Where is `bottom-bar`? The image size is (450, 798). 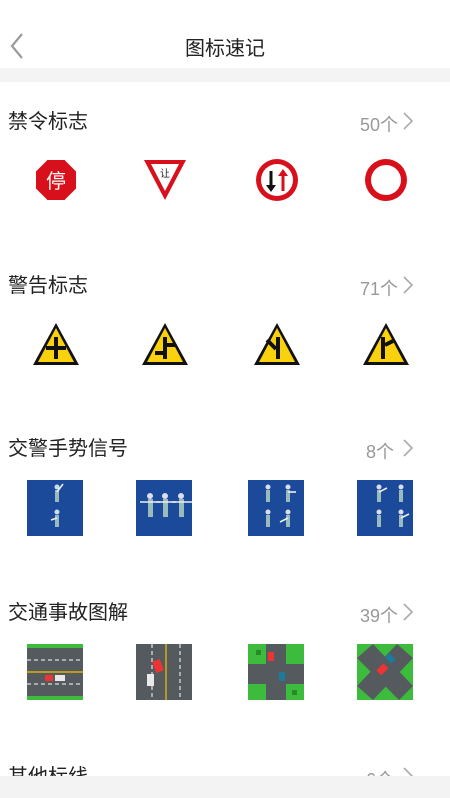 bottom-bar is located at coordinates (225, 787).